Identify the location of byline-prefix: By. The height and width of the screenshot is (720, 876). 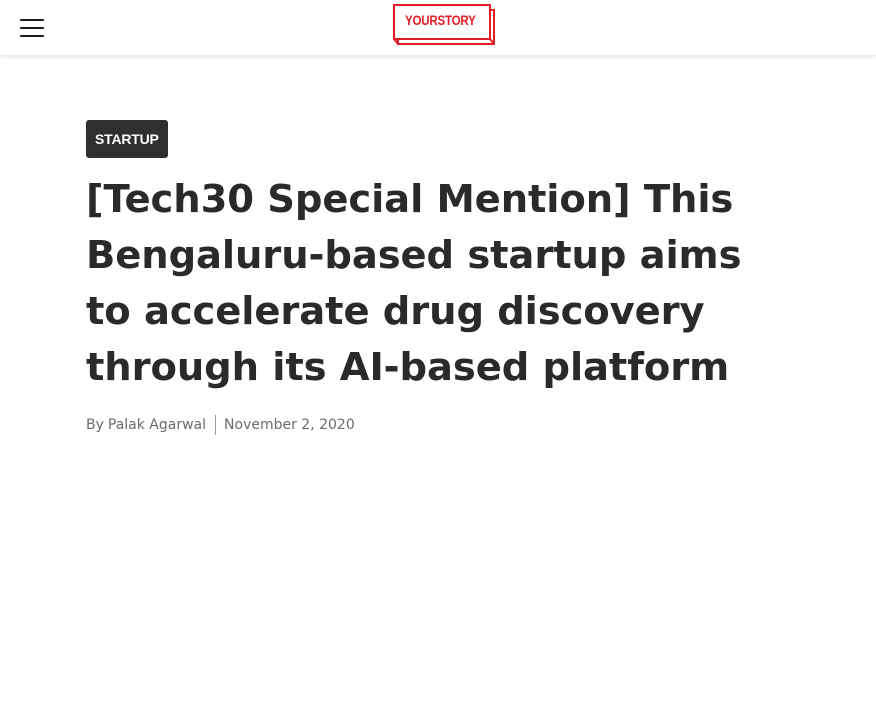
(95, 425).